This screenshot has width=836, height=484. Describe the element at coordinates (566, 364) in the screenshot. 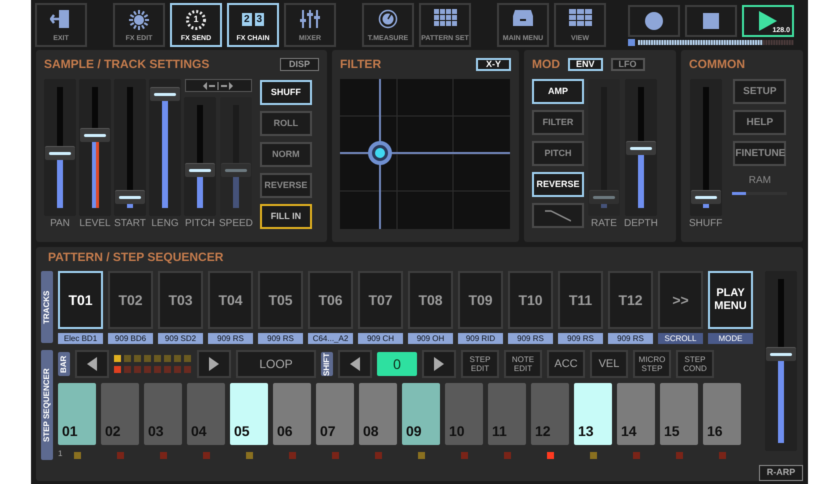

I see `edit-button: ACC` at that location.